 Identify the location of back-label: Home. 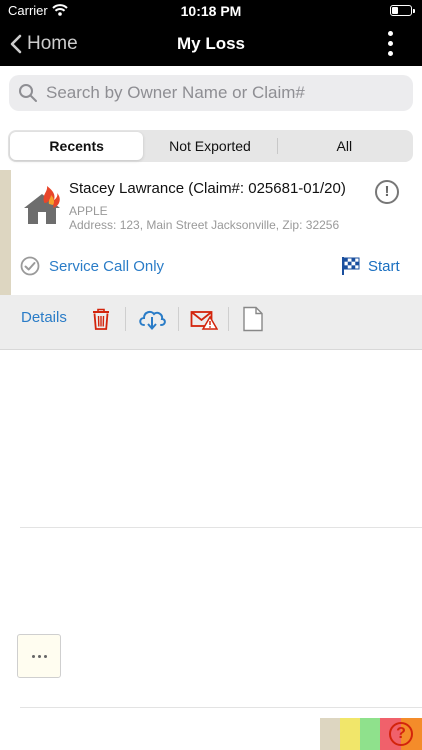
(52, 43).